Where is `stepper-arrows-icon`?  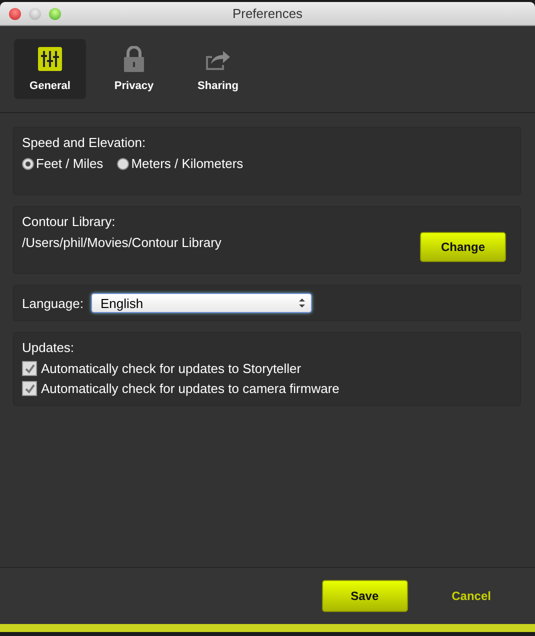
stepper-arrows-icon is located at coordinates (302, 303).